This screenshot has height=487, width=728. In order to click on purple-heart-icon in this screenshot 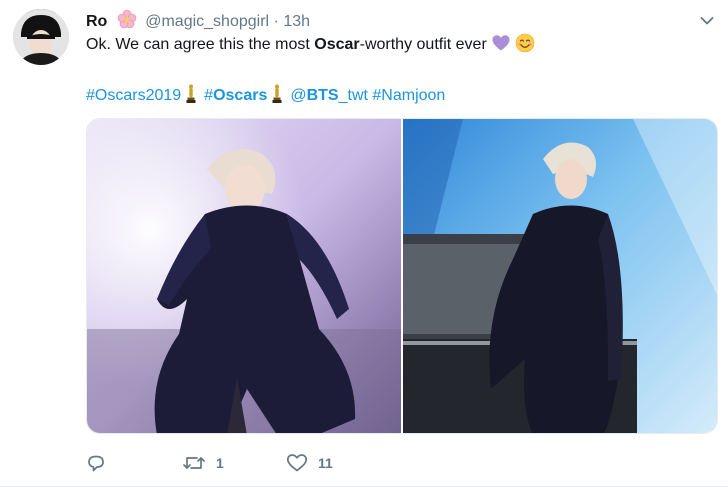, I will do `click(501, 46)`.